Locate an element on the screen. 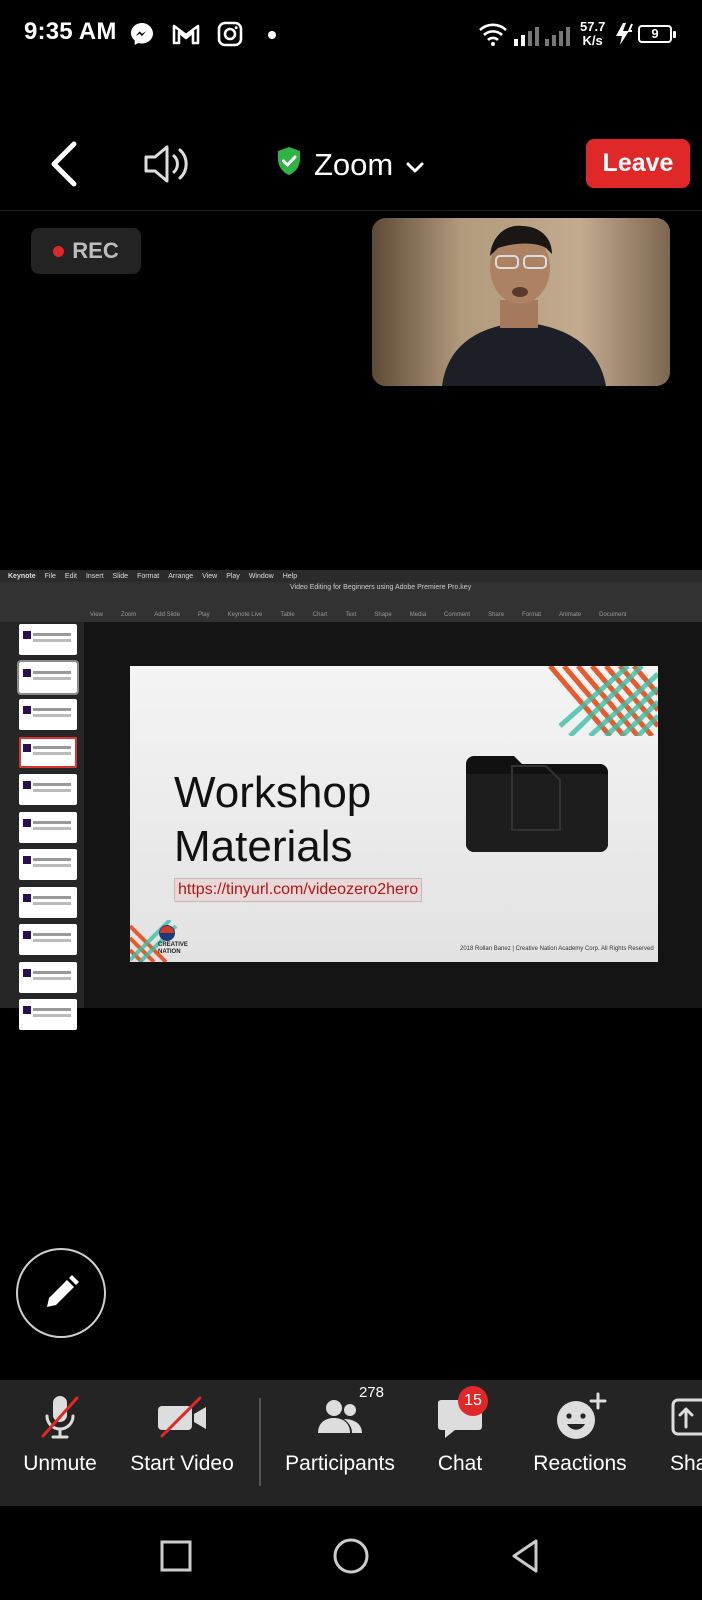 This screenshot has height=1600, width=702. keynote-tool: Add Slide is located at coordinates (167, 615).